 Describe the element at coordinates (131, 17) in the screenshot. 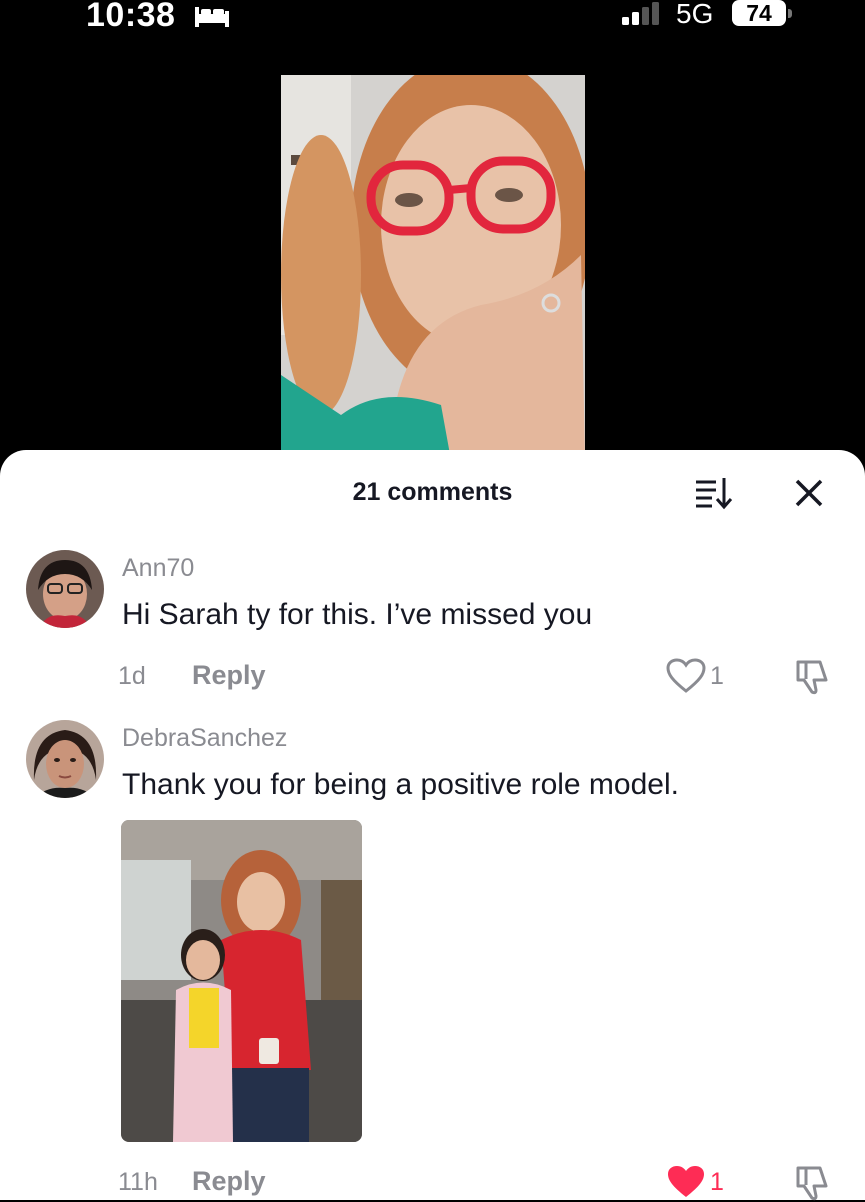

I see `status-time: 10:38` at that location.